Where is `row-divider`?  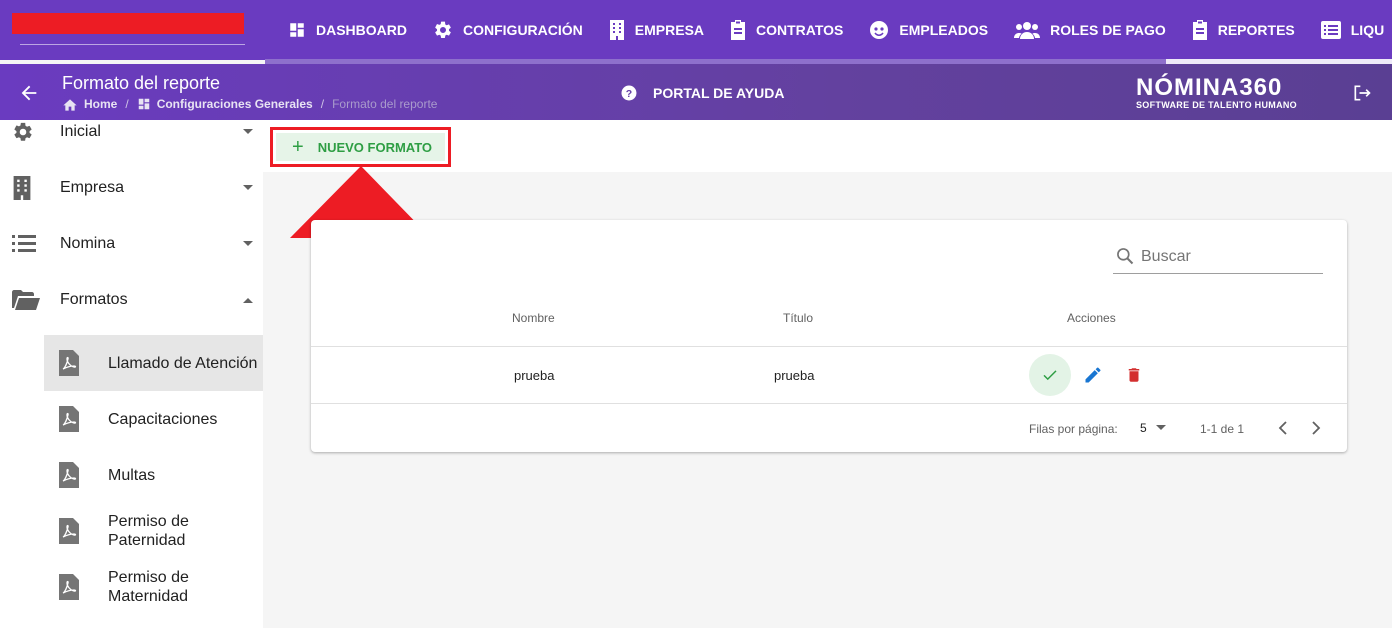 row-divider is located at coordinates (829, 403).